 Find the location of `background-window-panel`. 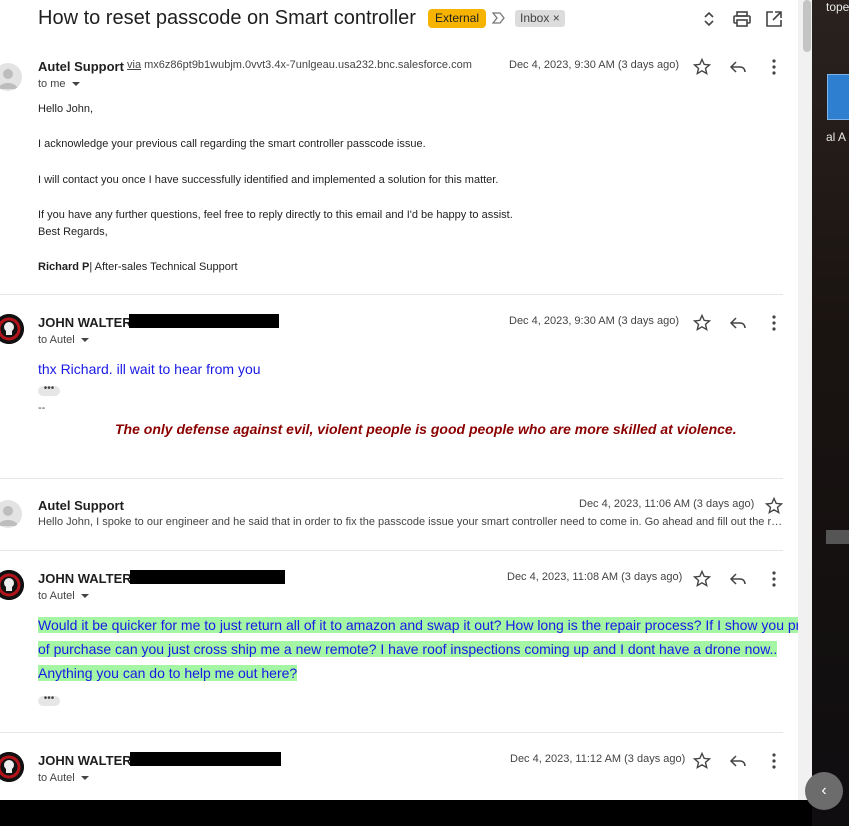

background-window-panel is located at coordinates (838, 97).